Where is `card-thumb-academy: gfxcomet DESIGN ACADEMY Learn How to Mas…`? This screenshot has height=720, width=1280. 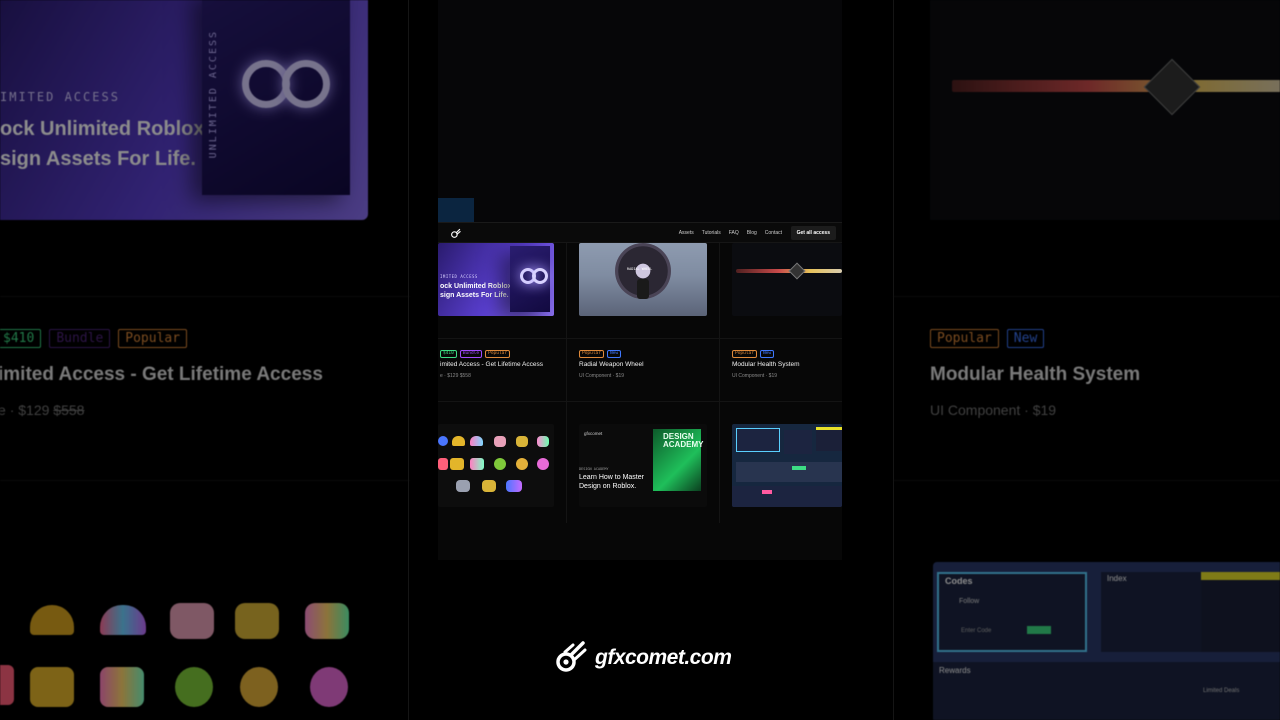
card-thumb-academy: gfxcomet DESIGN ACADEMY Learn How to Mas… is located at coordinates (643, 465).